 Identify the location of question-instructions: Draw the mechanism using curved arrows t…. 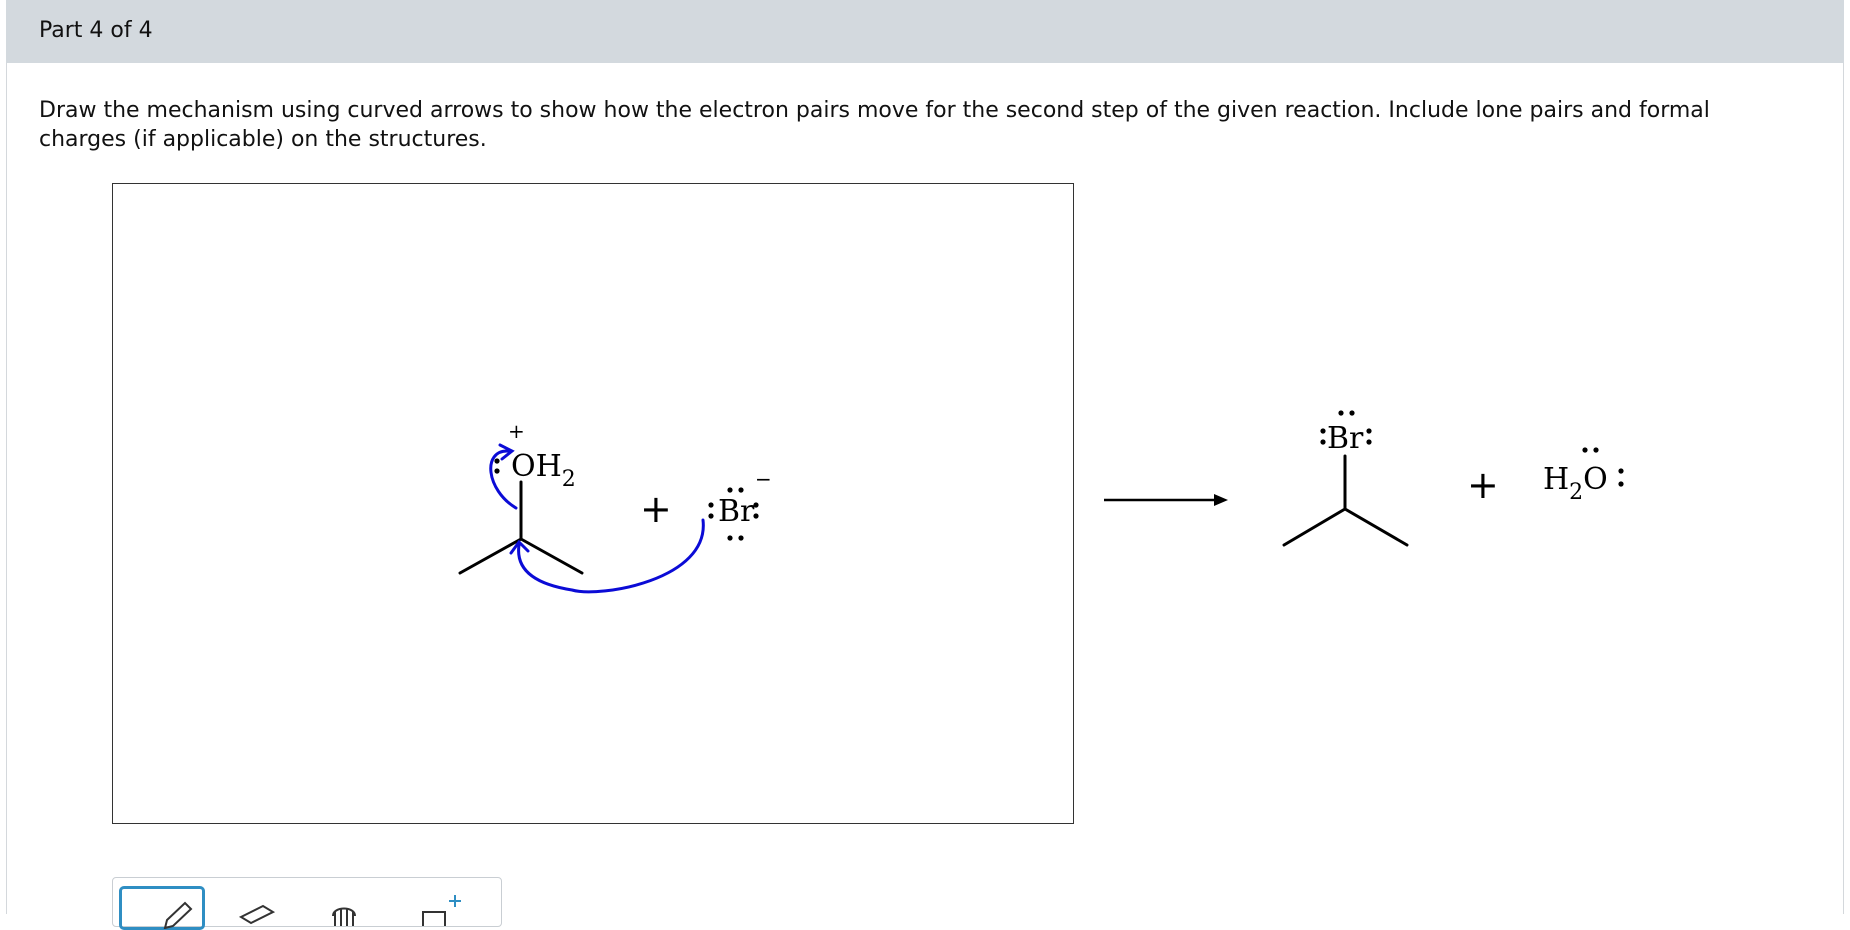
(874, 125).